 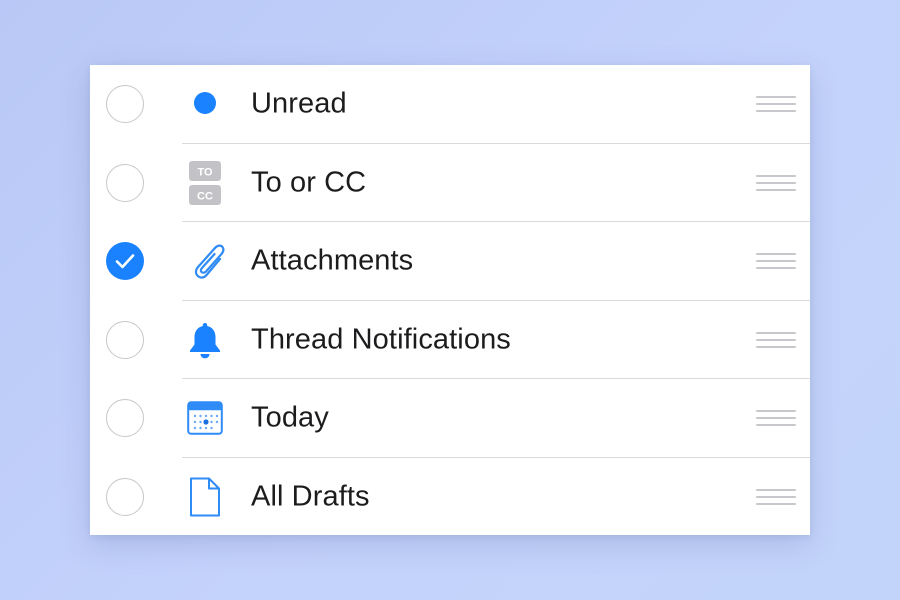 I want to click on filter-label: Today, so click(x=290, y=417).